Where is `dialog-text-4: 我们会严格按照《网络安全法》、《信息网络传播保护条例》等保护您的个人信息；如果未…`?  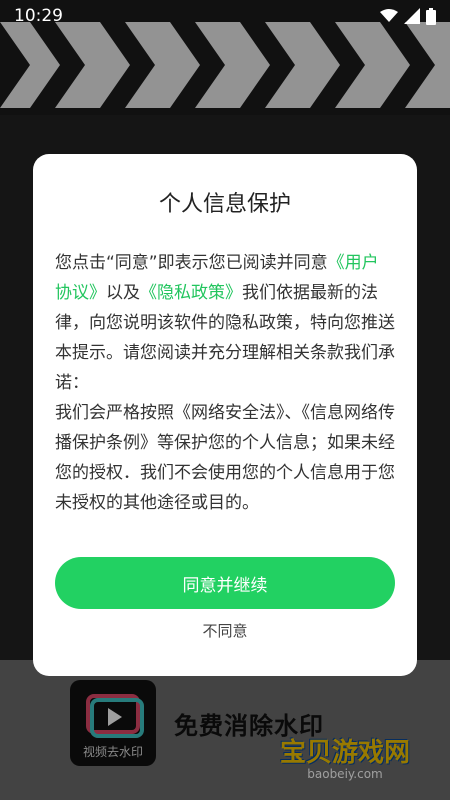 dialog-text-4: 我们会严格按照《网络安全法》、《信息网络传播保护条例》等保护您的个人信息；如果未… is located at coordinates (225, 458).